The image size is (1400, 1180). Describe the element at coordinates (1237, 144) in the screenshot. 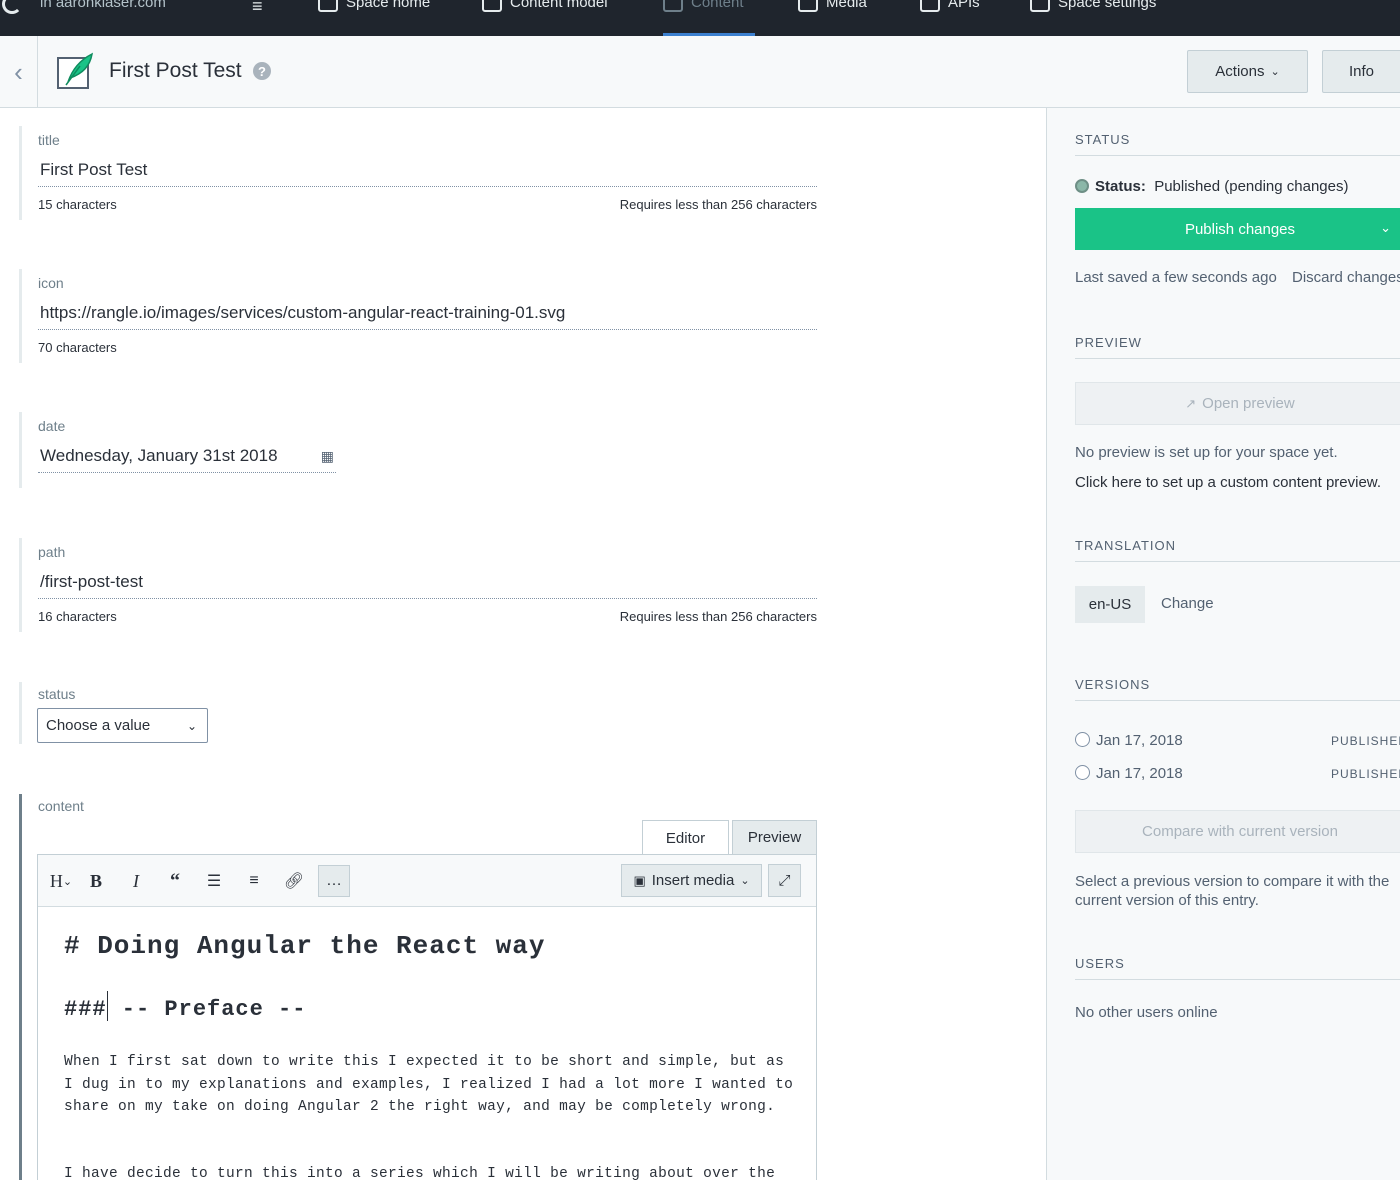

I see `status-heading: STATUS` at that location.